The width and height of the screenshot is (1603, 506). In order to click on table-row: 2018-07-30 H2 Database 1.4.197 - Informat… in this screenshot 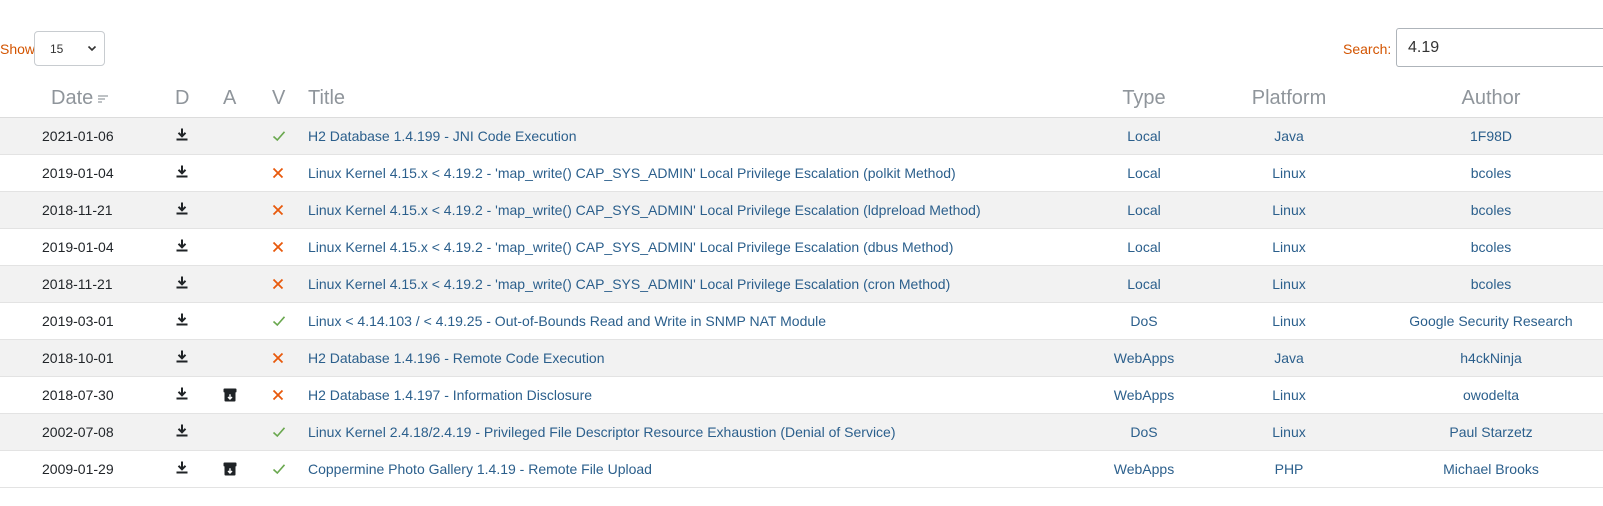, I will do `click(801, 395)`.